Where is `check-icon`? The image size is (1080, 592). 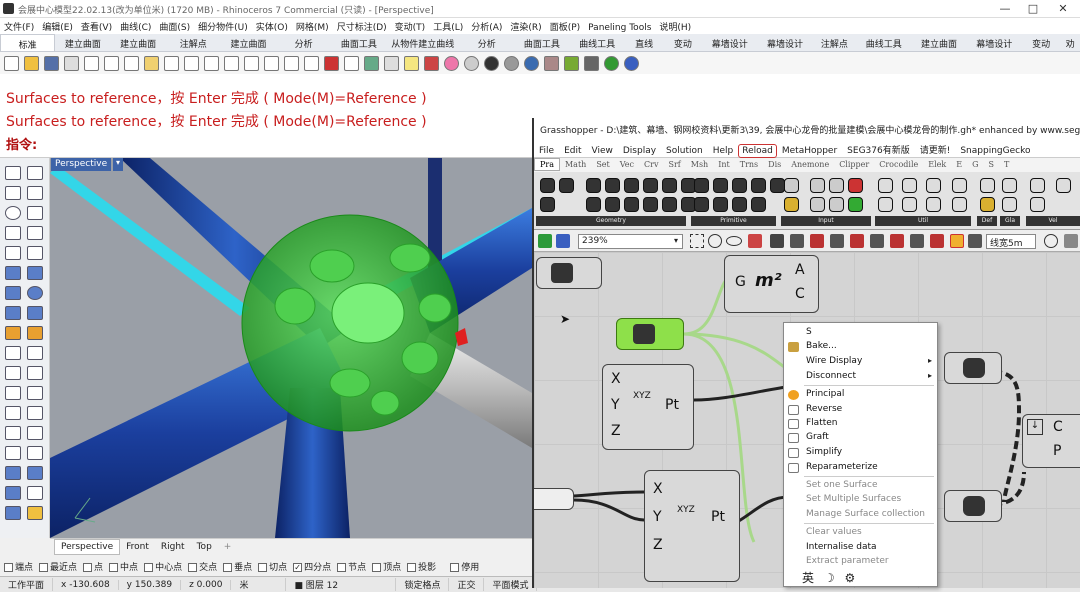 check-icon is located at coordinates (35, 493).